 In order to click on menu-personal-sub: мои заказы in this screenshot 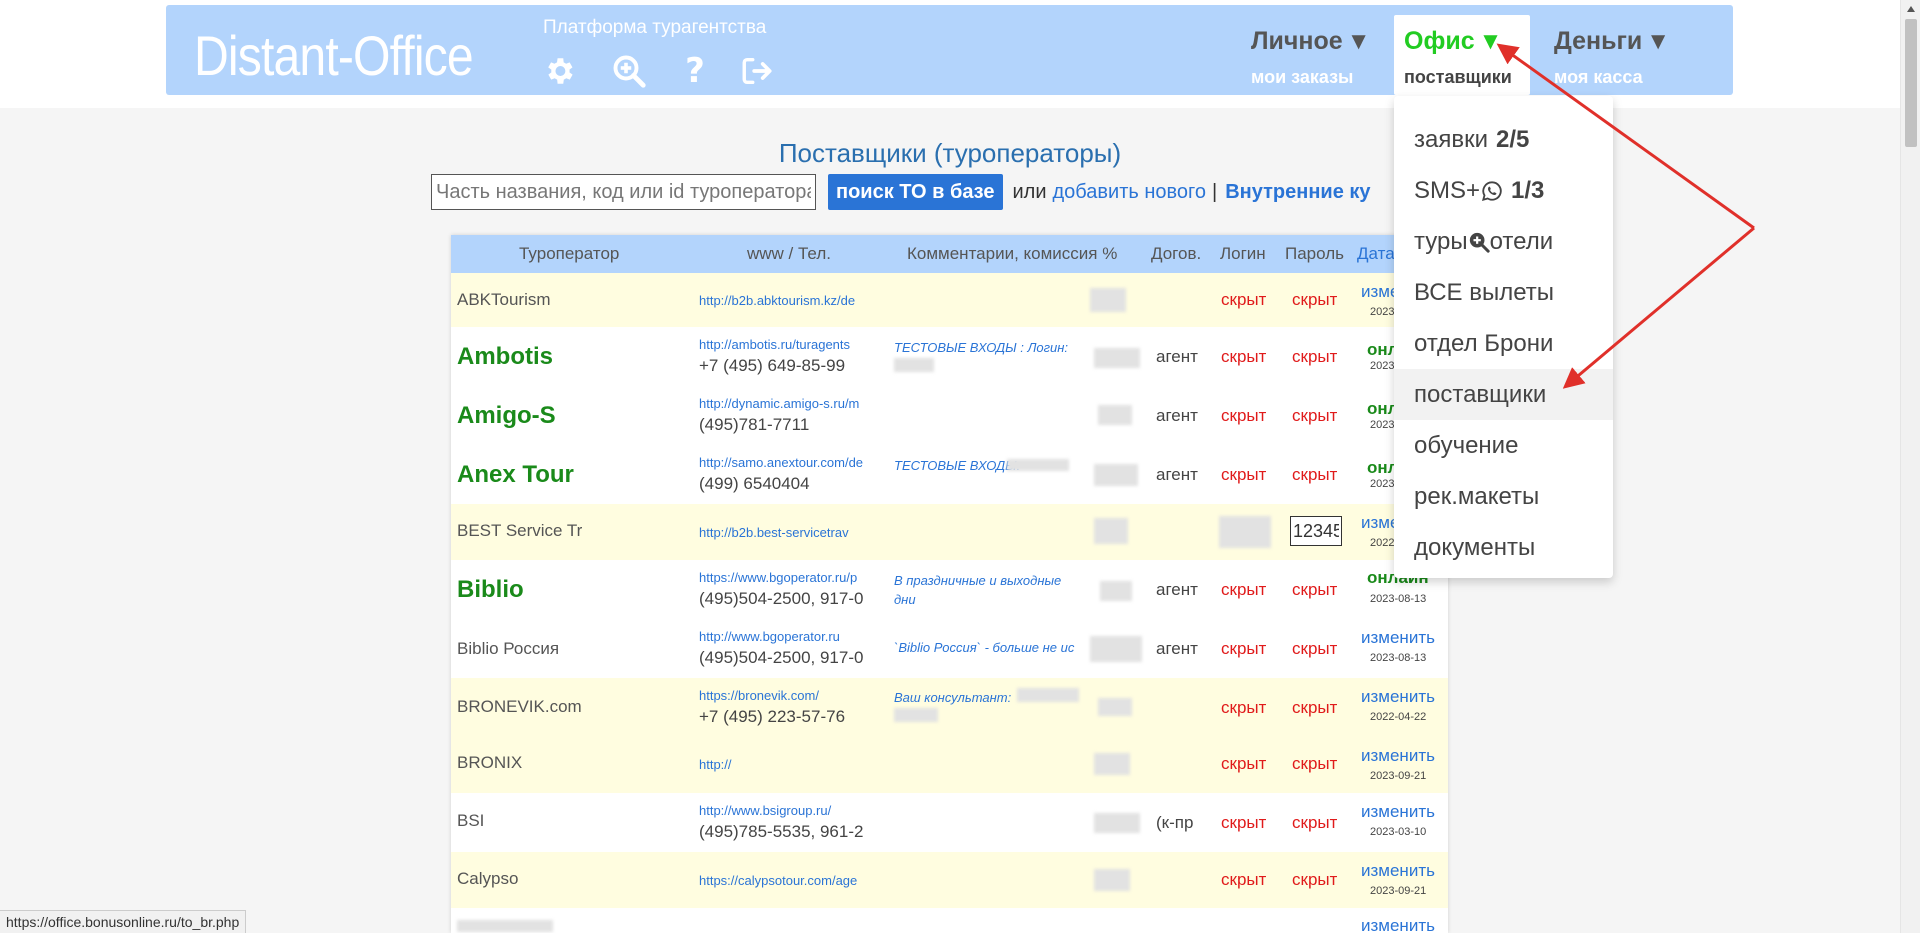, I will do `click(1302, 77)`.